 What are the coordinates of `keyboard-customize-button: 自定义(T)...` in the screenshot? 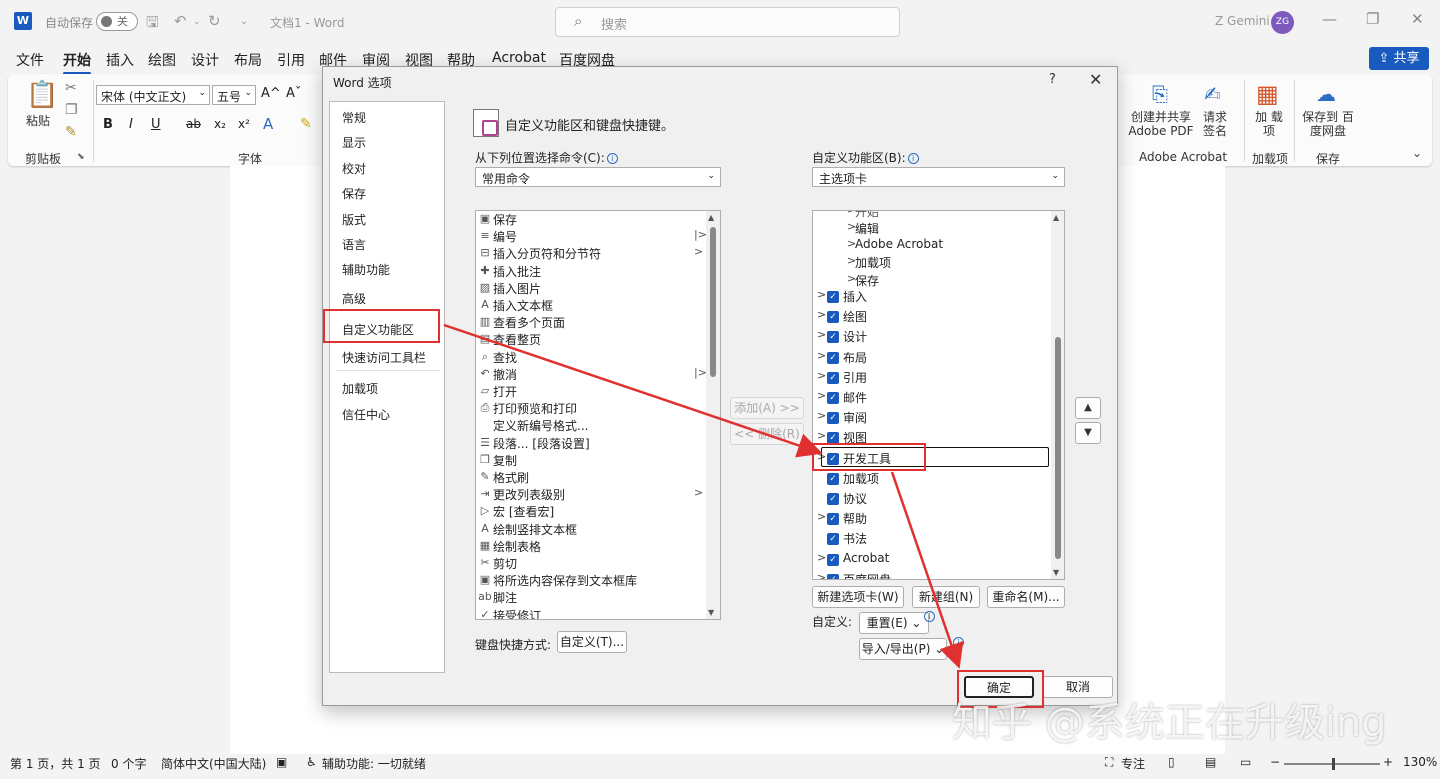 It's located at (592, 642).